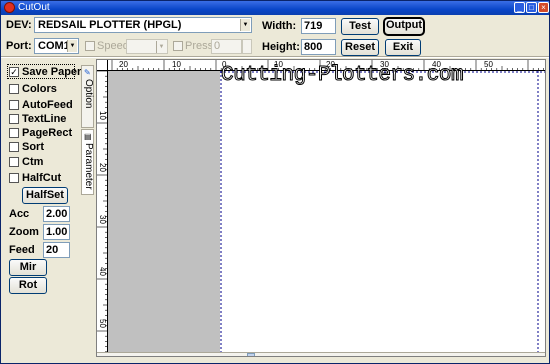  Describe the element at coordinates (14, 147) in the screenshot. I see `sort-checkbox` at that location.